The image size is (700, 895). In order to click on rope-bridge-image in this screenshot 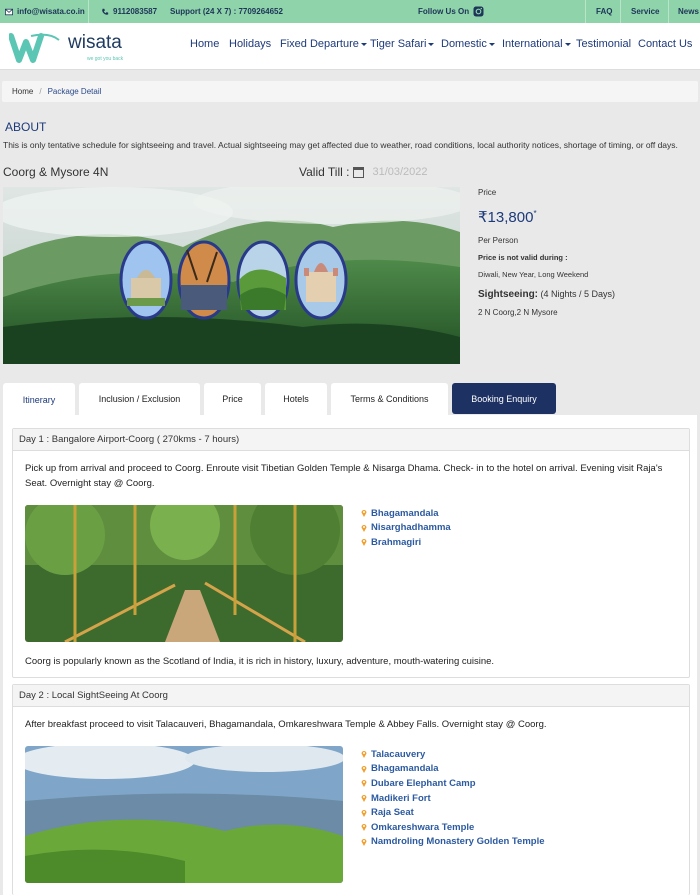, I will do `click(184, 573)`.